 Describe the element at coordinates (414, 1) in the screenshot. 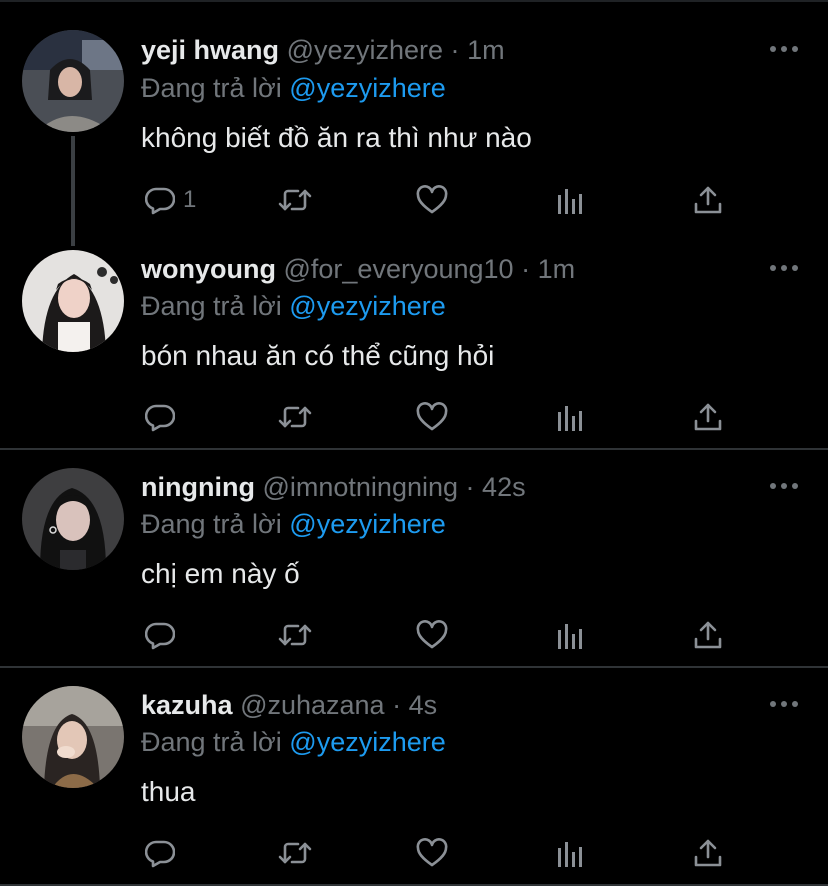

I see `top-border` at that location.